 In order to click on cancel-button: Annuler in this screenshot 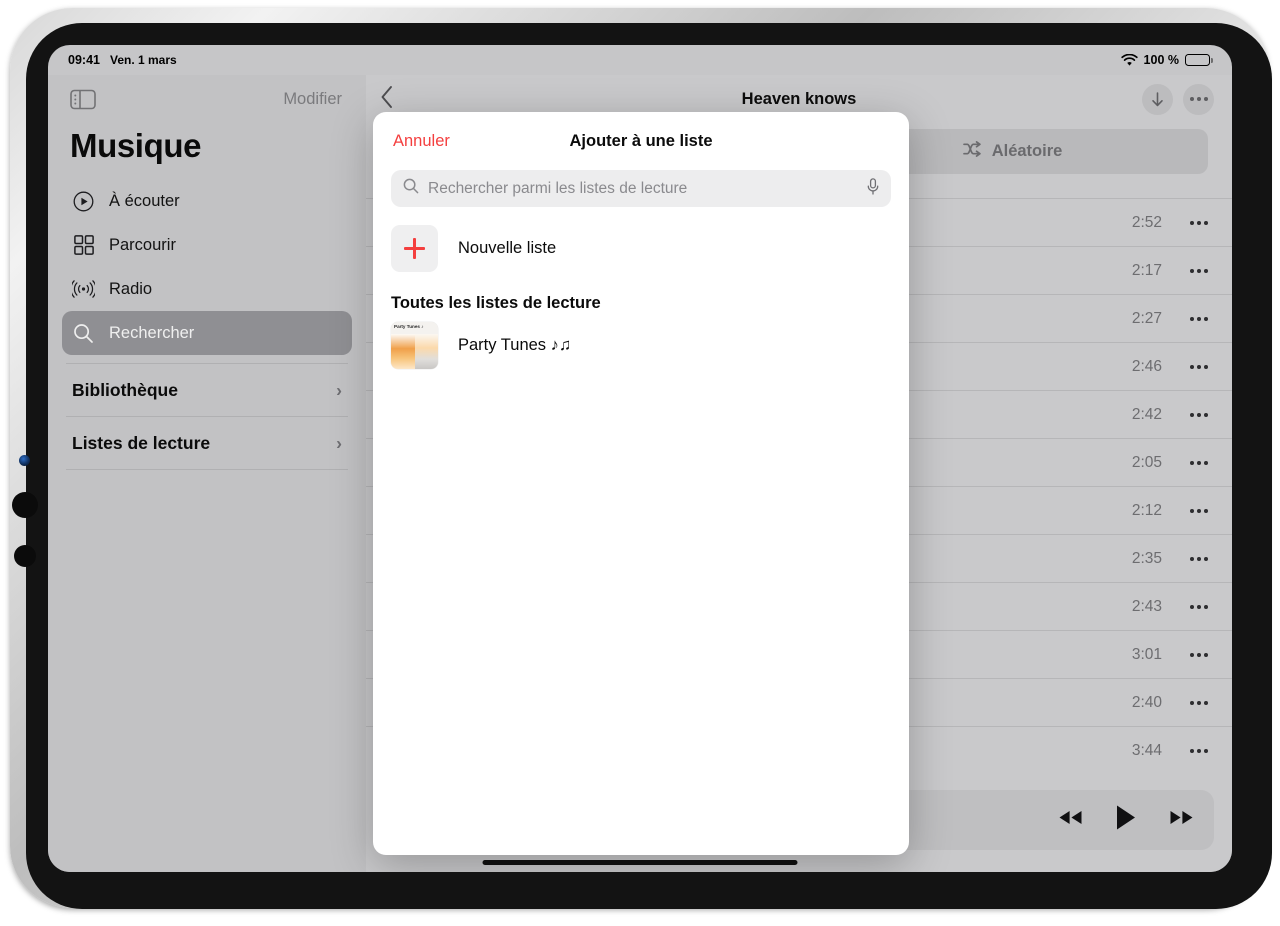, I will do `click(421, 141)`.